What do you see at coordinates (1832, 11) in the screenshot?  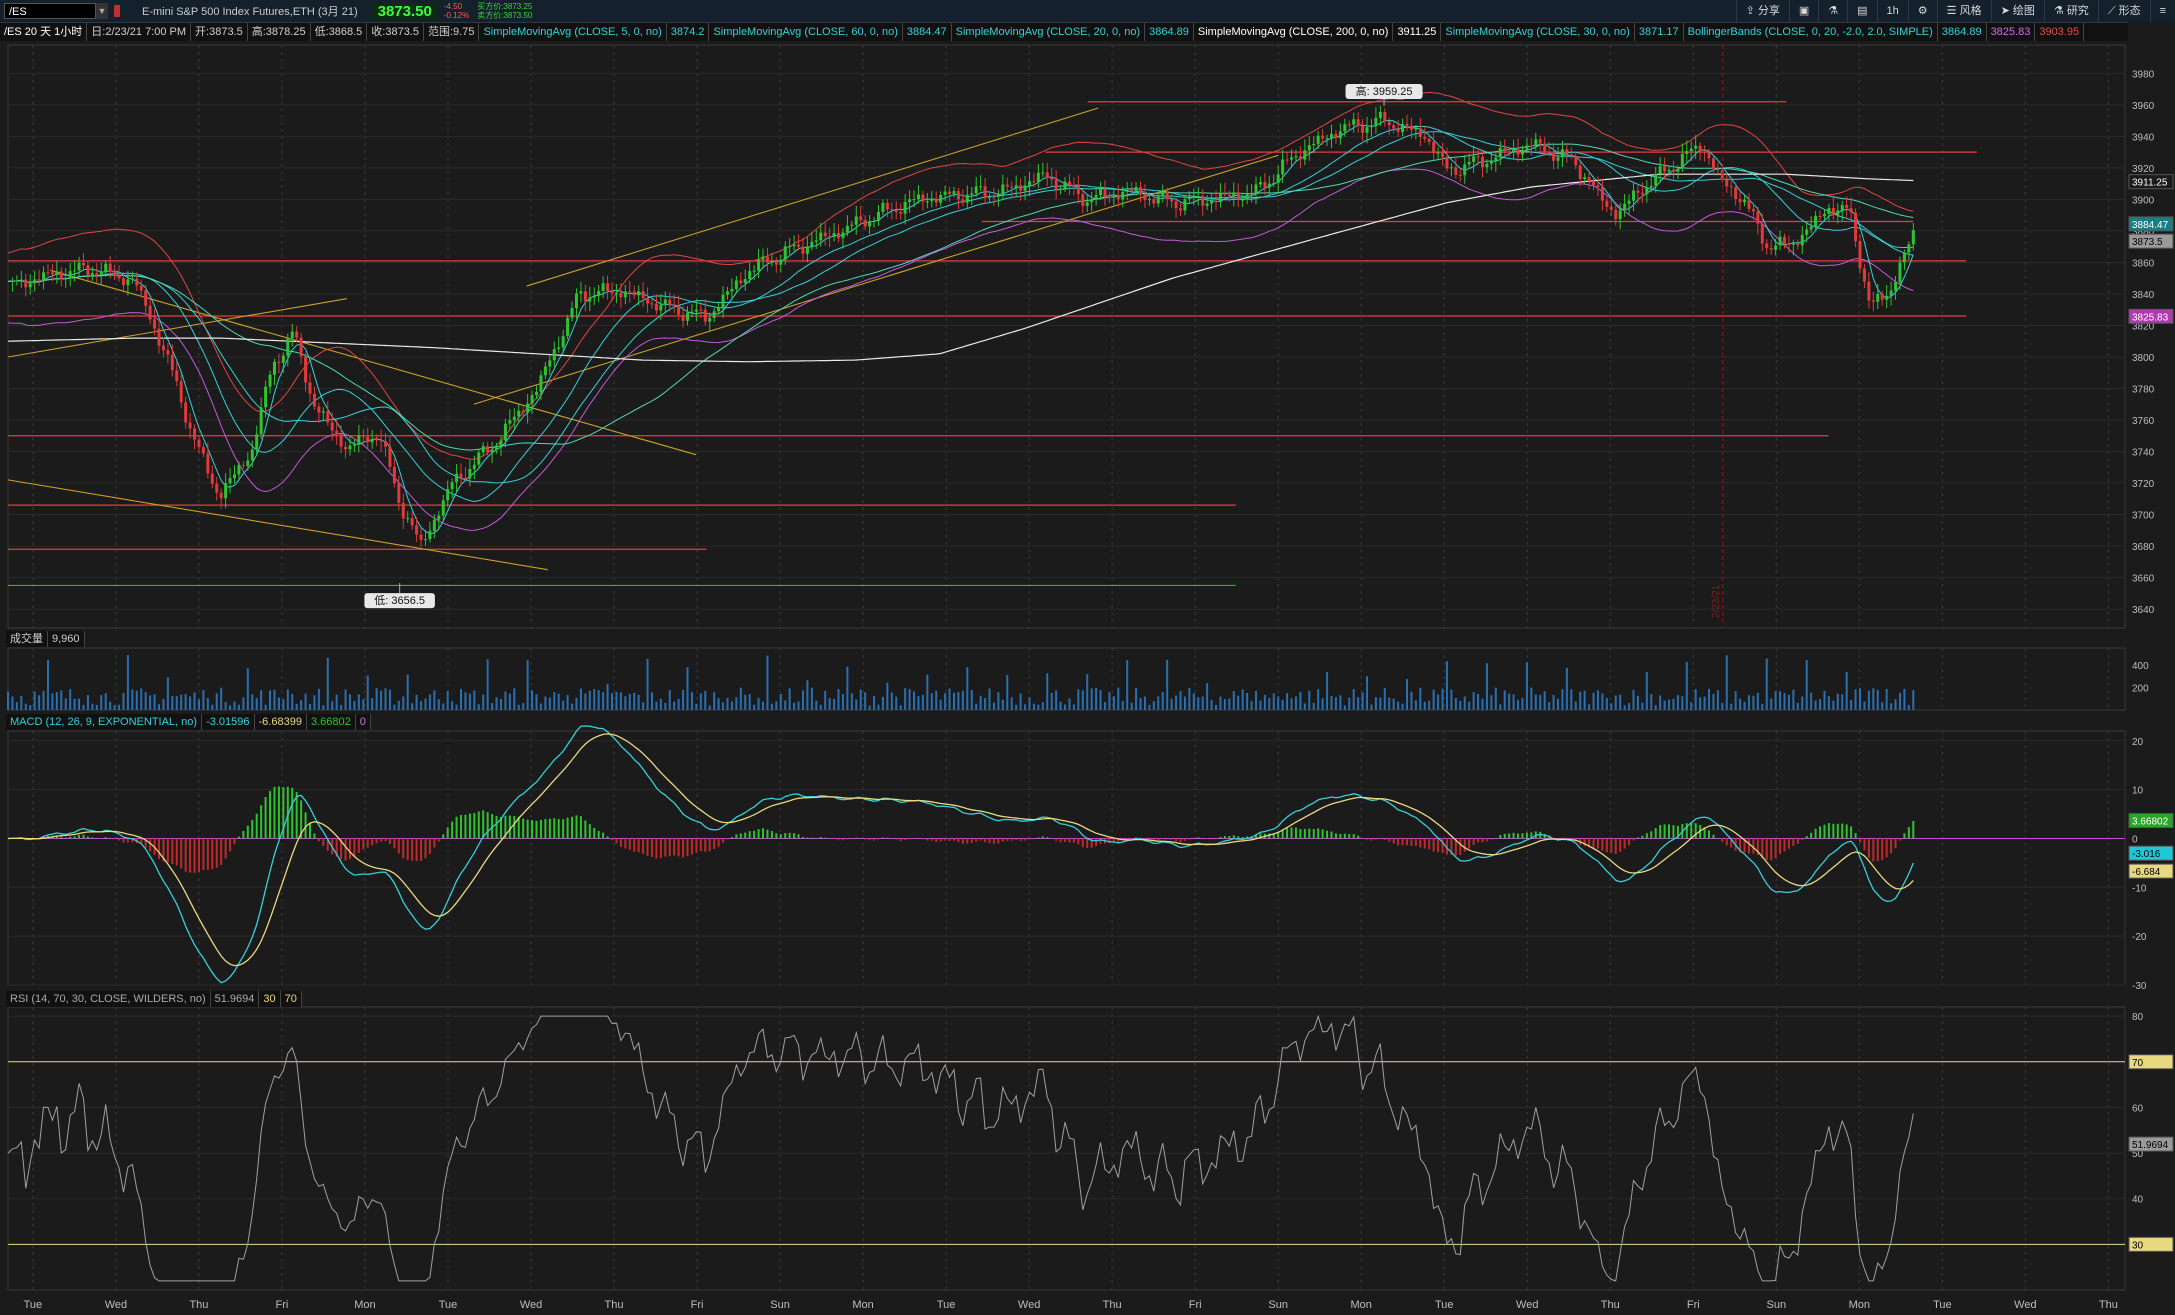 I see `flask-button: ⚗` at bounding box center [1832, 11].